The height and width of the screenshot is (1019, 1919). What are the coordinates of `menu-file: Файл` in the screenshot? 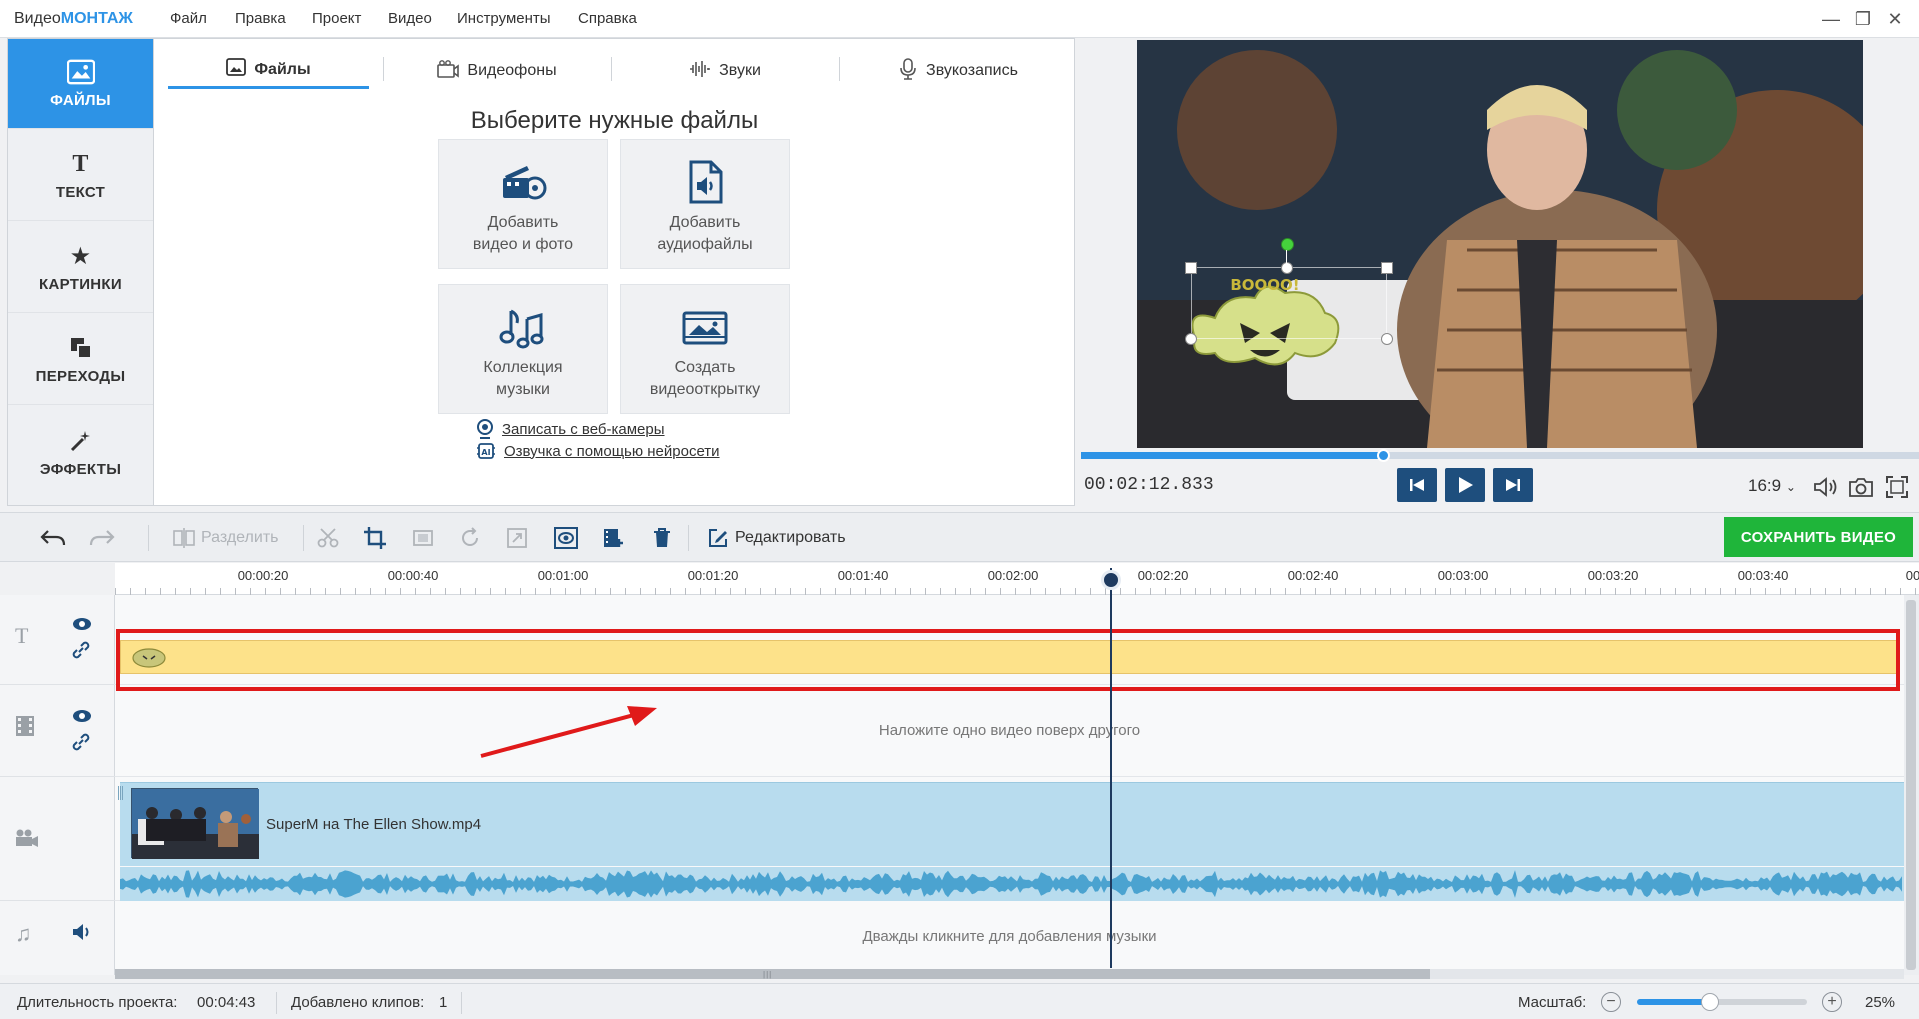 It's located at (188, 18).